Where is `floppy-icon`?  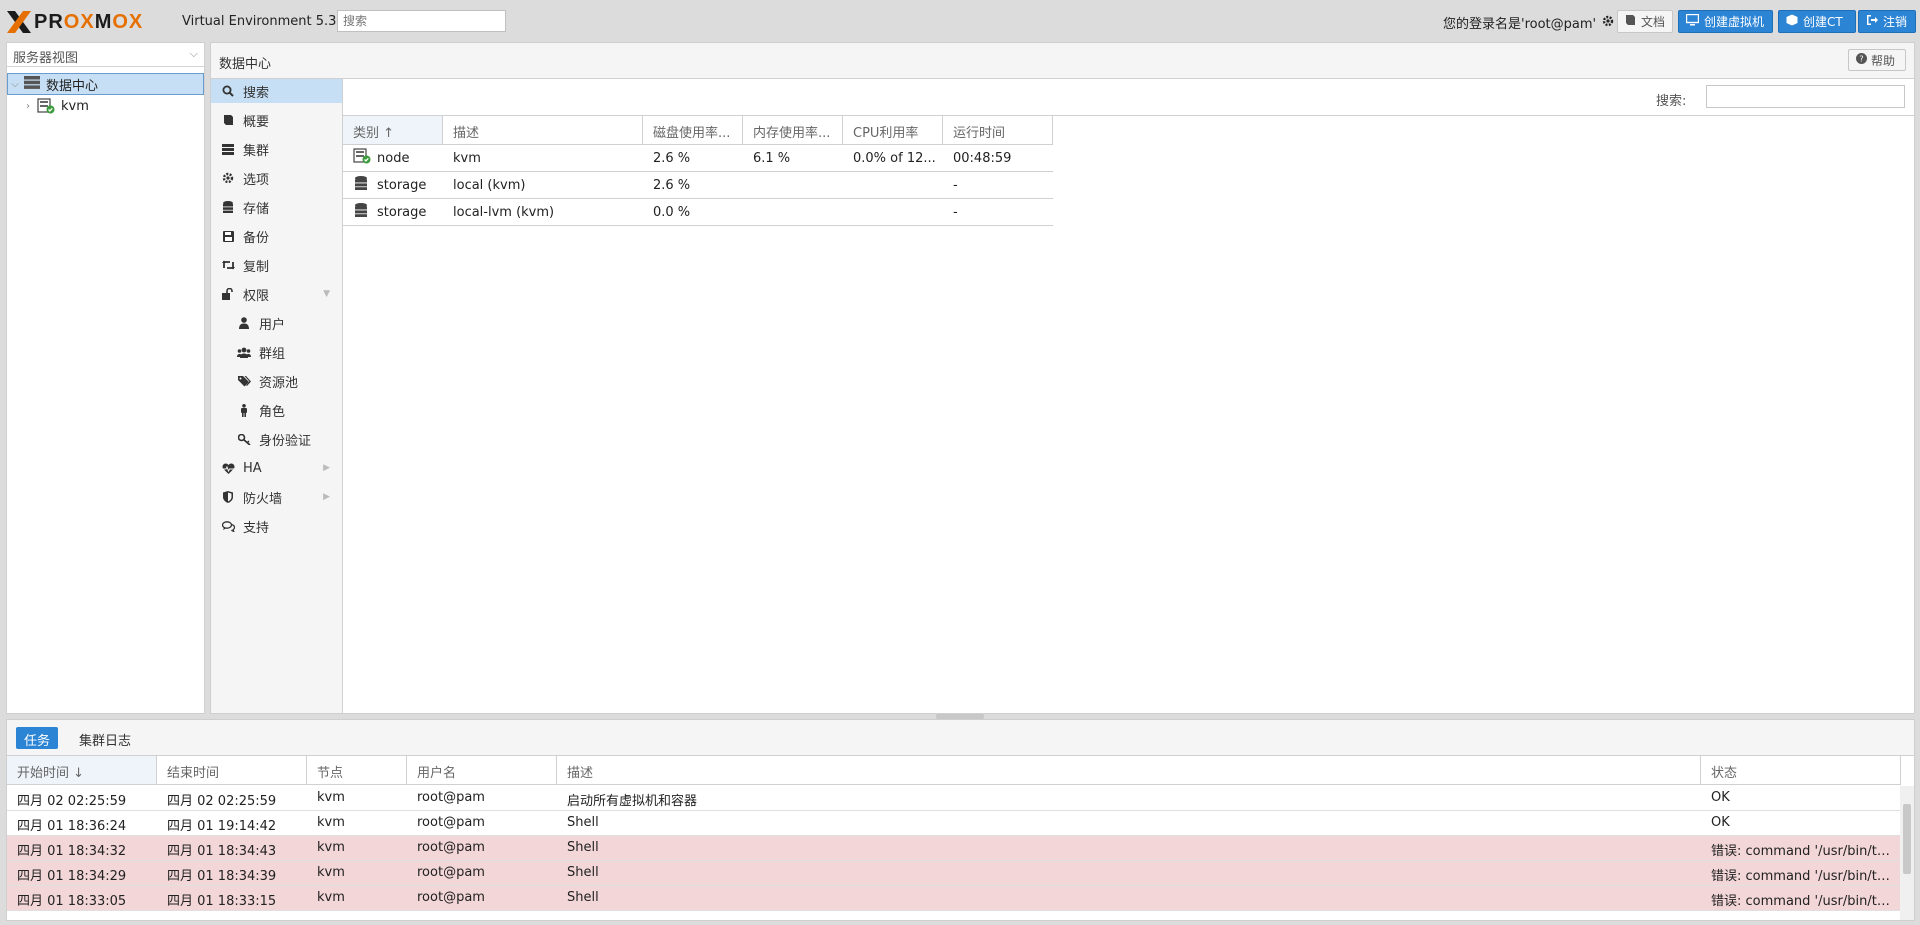 floppy-icon is located at coordinates (228, 236).